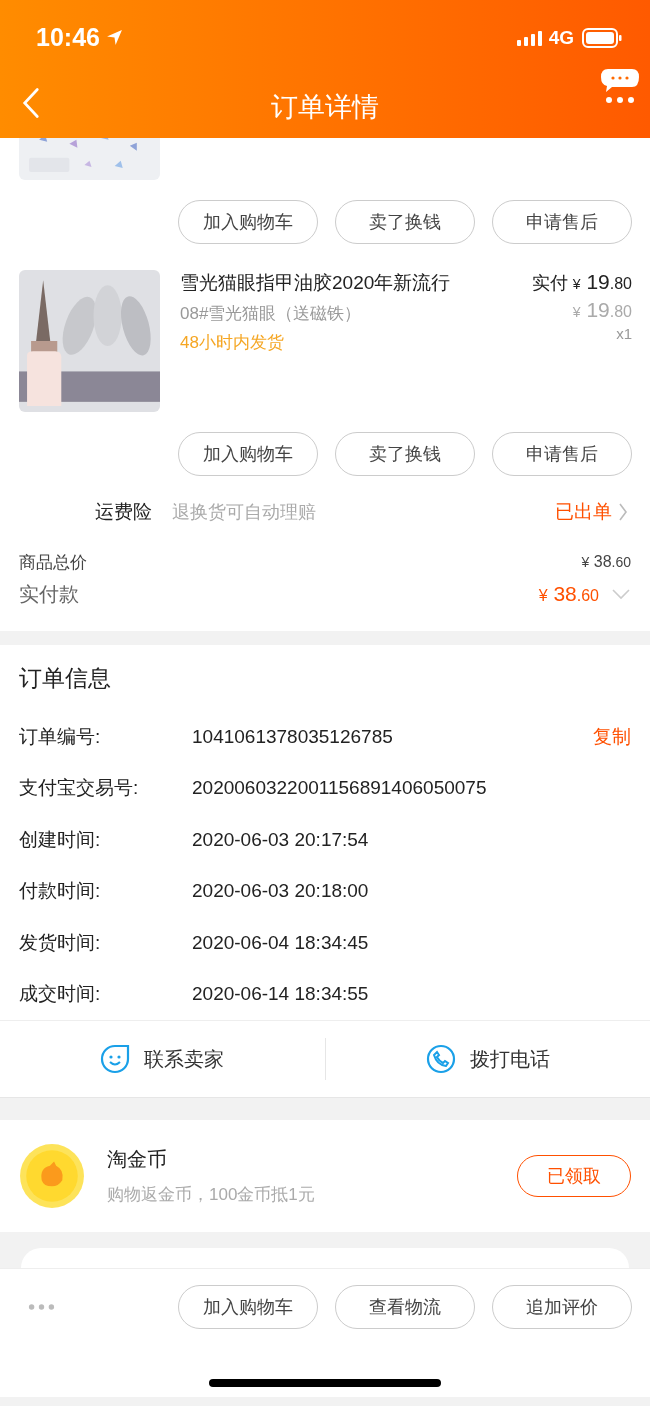  I want to click on info-label: 订单编号:, so click(60, 736).